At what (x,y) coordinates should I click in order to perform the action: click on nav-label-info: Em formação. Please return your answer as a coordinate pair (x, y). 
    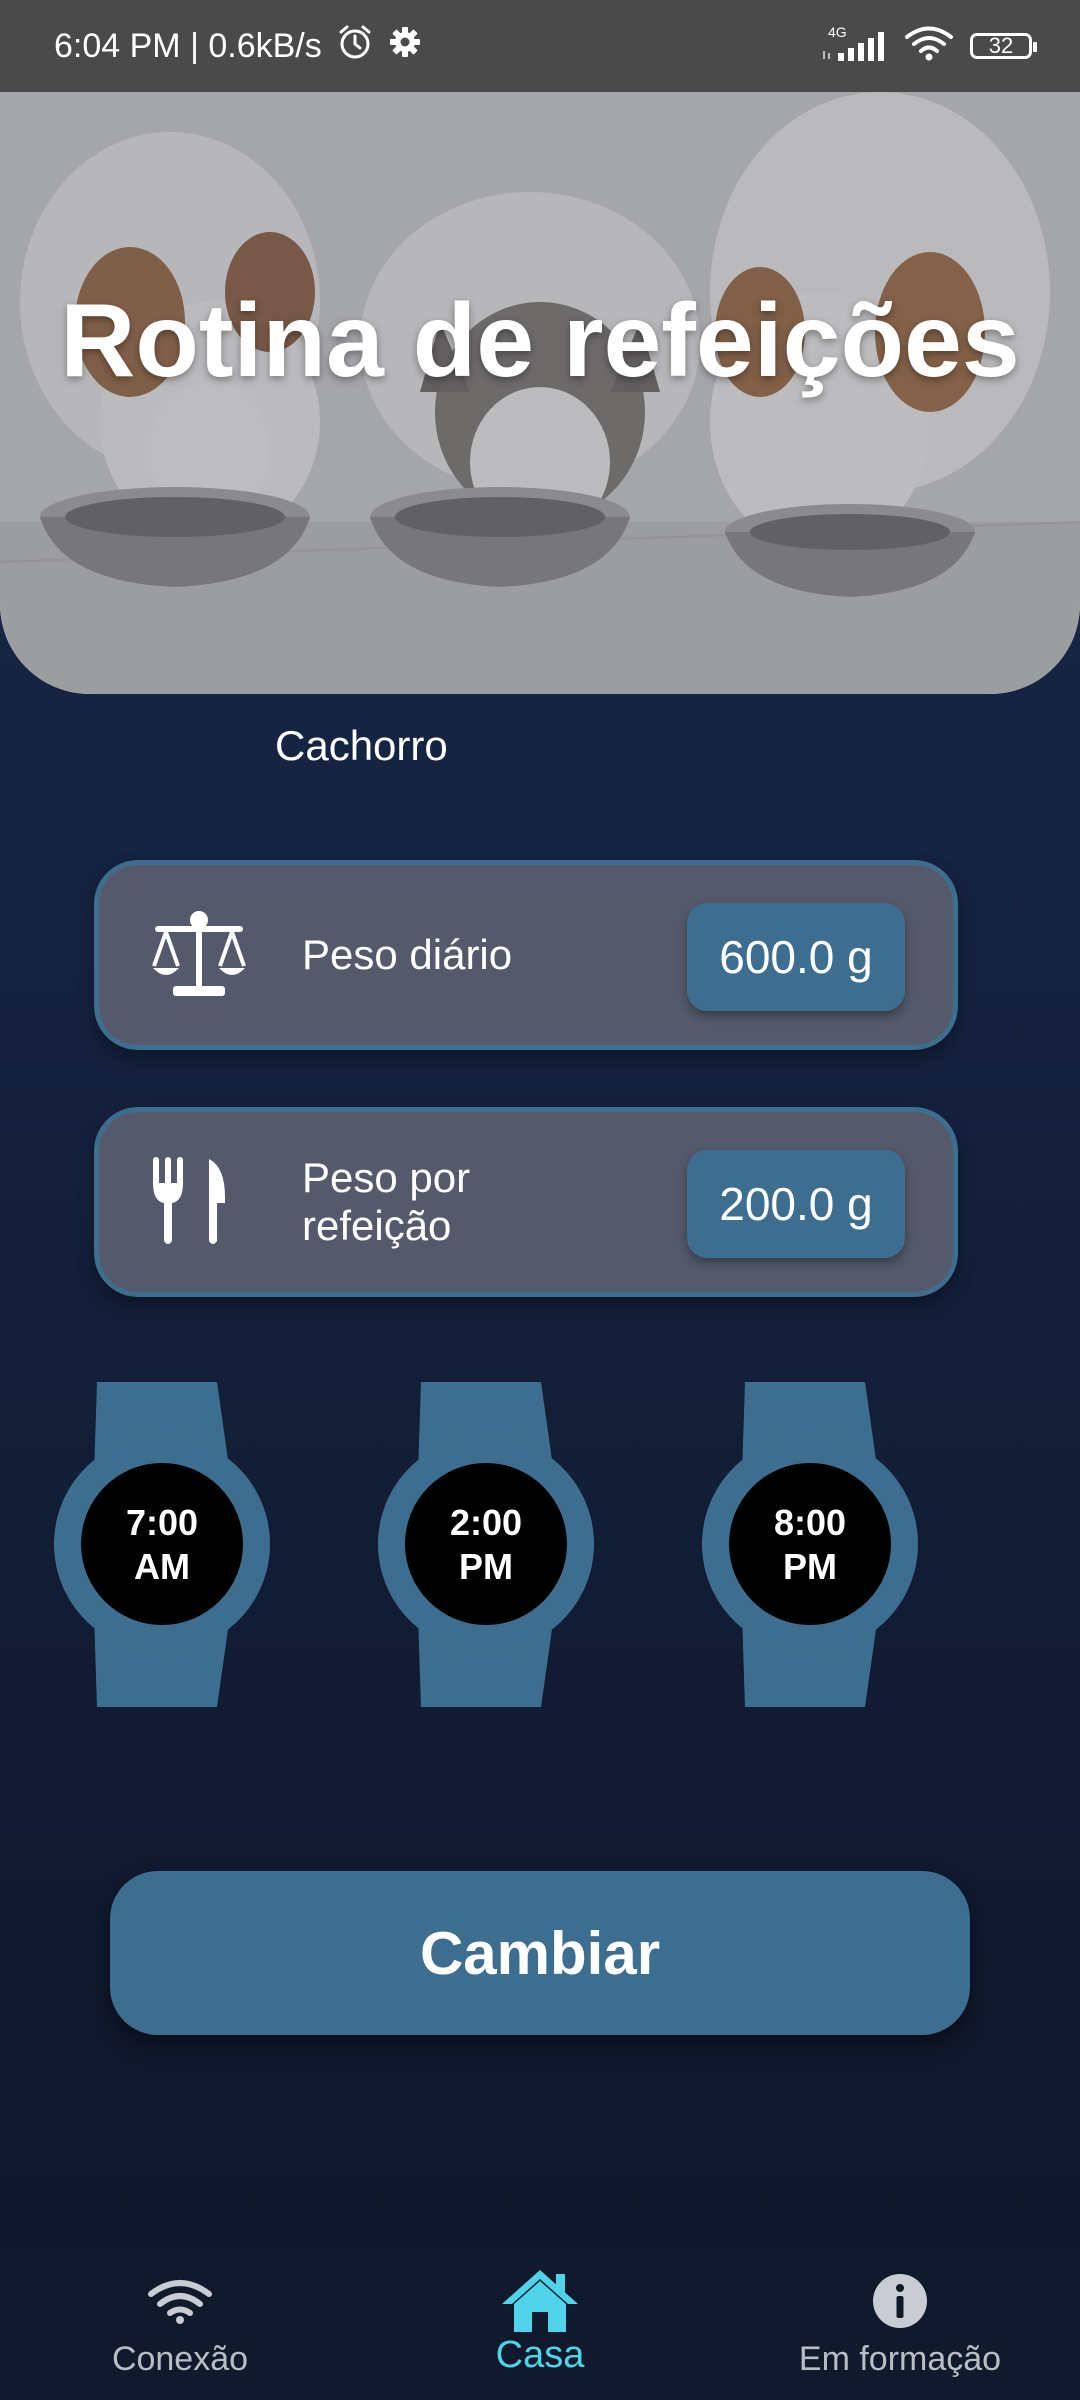
    Looking at the image, I should click on (900, 2359).